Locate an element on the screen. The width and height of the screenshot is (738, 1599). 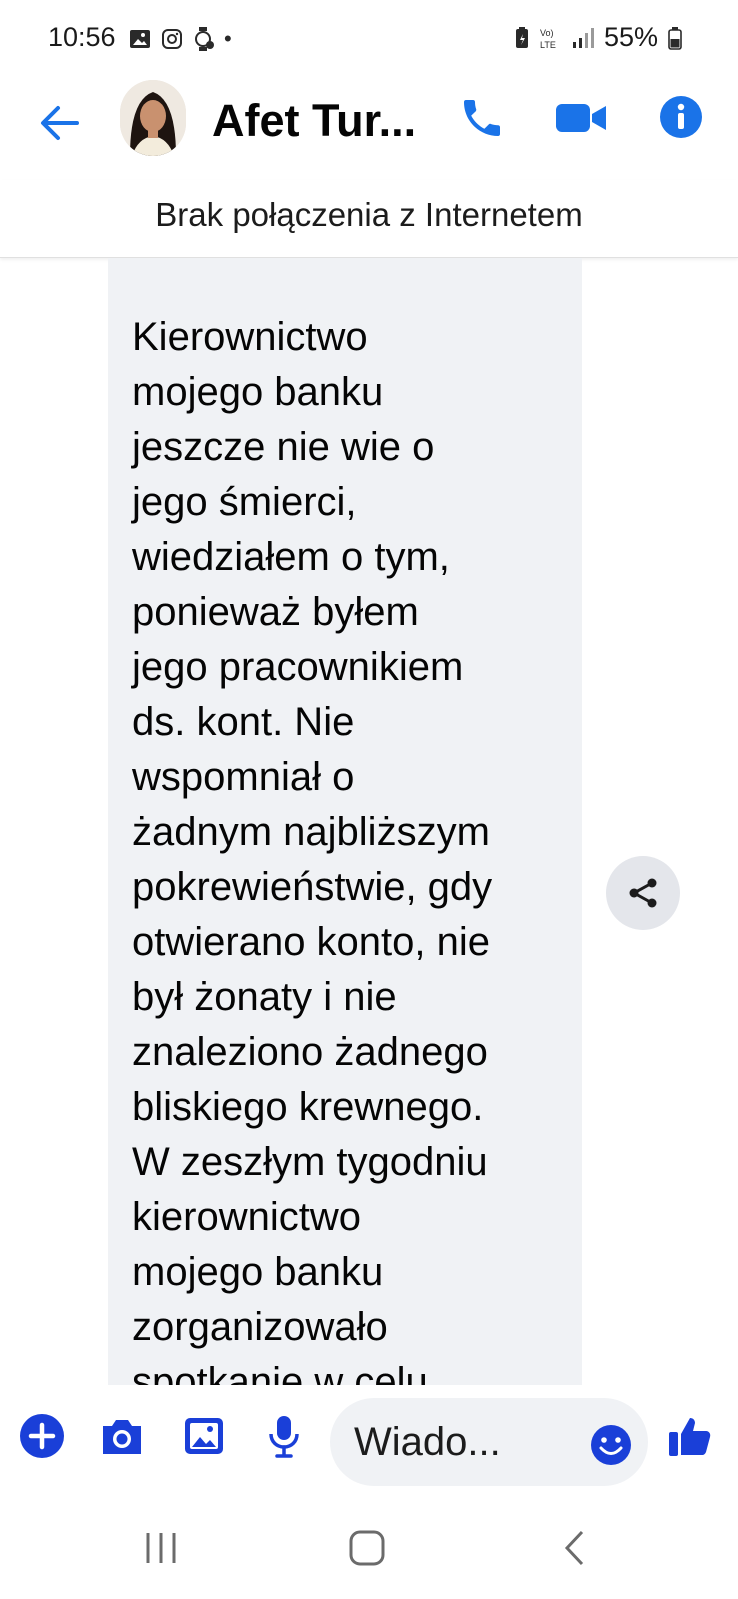
conversation-info-button is located at coordinates (681, 117).